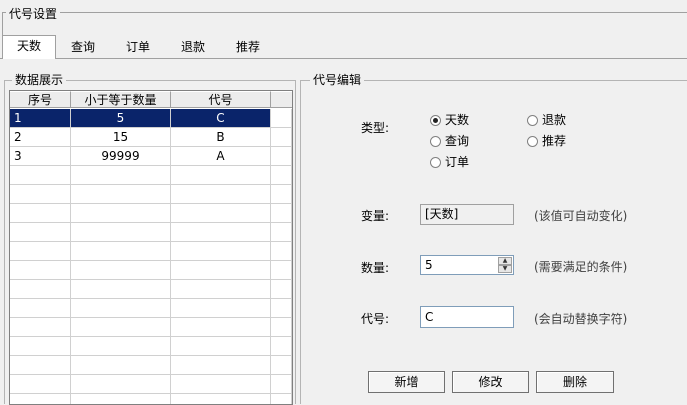 This screenshot has width=687, height=405. Describe the element at coordinates (121, 99) in the screenshot. I see `column-header-max-quantity: 小于等于数量` at that location.